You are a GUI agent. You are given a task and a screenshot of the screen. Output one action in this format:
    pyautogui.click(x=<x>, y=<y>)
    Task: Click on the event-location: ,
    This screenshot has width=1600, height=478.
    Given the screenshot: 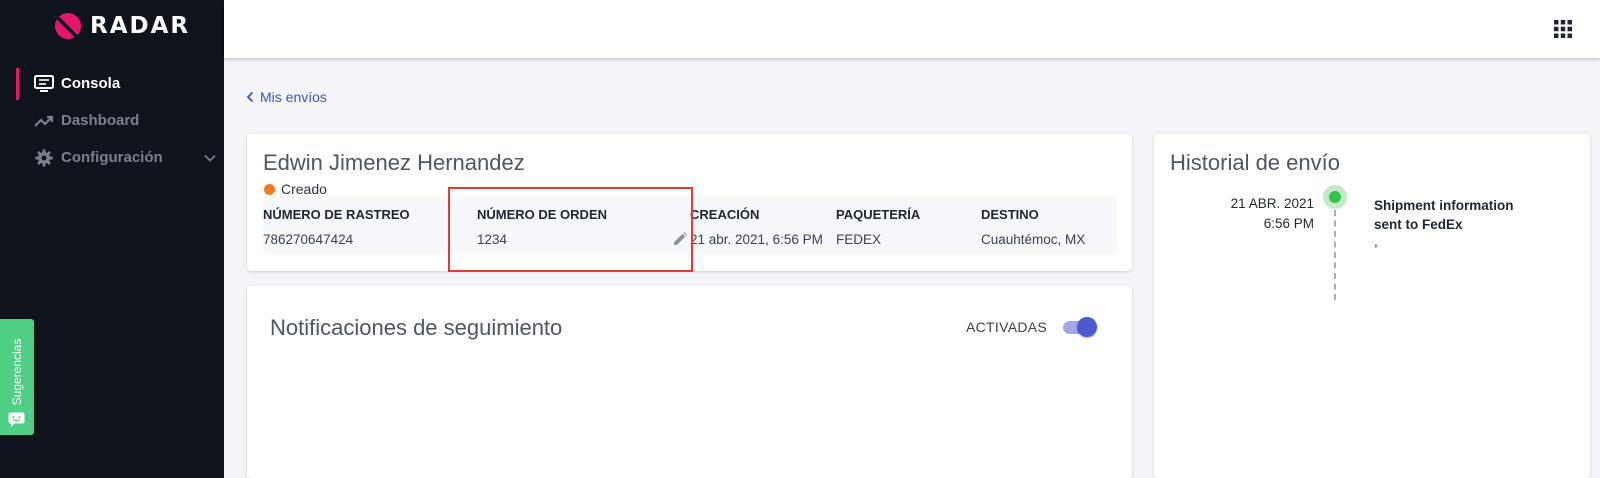 What is the action you would take?
    pyautogui.click(x=1376, y=241)
    